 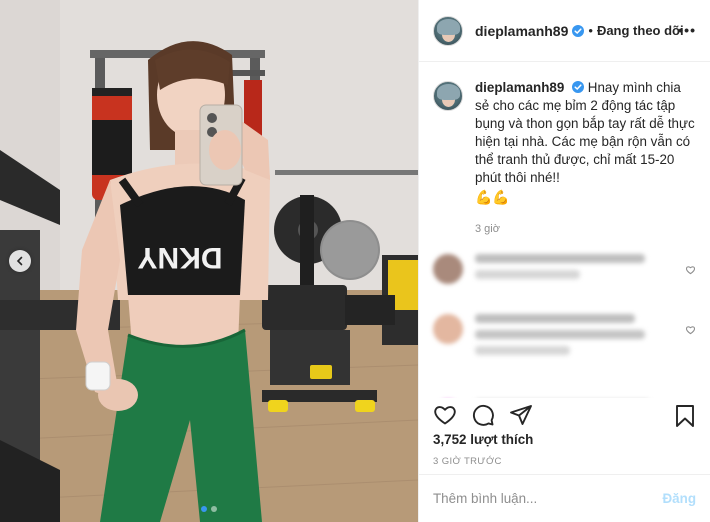 What do you see at coordinates (687, 30) in the screenshot?
I see `more-options-icon: •••` at bounding box center [687, 30].